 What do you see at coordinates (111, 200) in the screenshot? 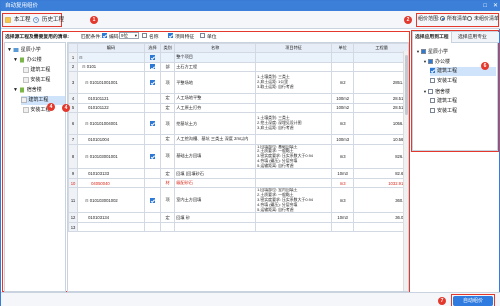
I see `code-cell: ⊟ 010103001002` at bounding box center [111, 200].